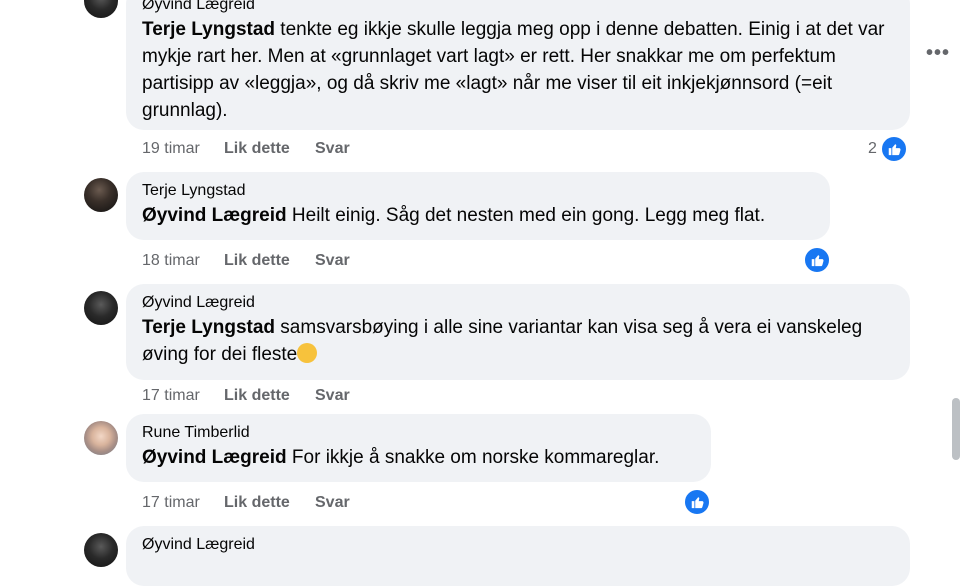  I want to click on comment-actions: 18 timar Lik dette Svar, so click(246, 261).